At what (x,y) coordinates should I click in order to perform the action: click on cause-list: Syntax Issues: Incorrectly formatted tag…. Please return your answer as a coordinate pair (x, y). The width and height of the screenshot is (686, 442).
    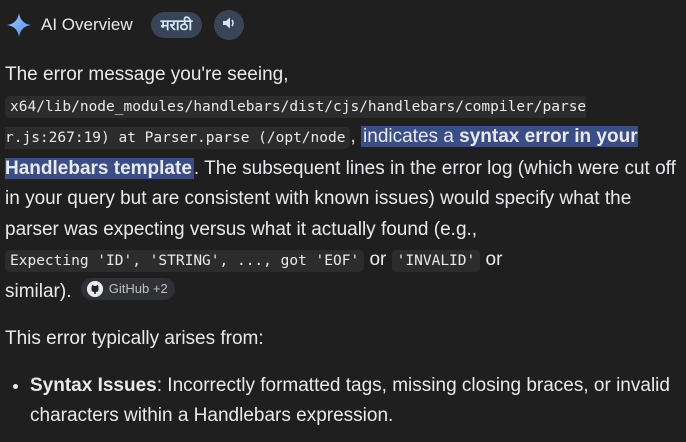
    Looking at the image, I should click on (343, 401).